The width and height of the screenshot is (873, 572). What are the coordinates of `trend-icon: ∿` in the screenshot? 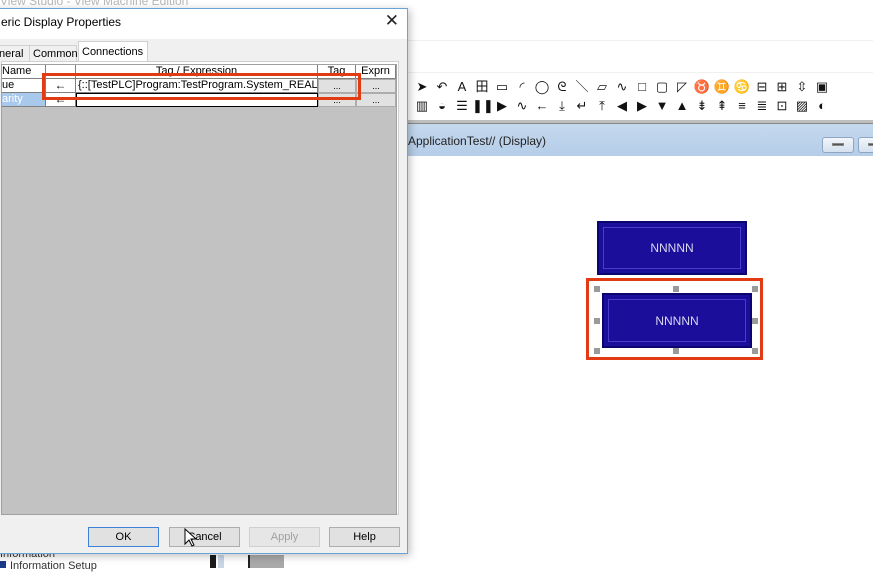 It's located at (522, 106).